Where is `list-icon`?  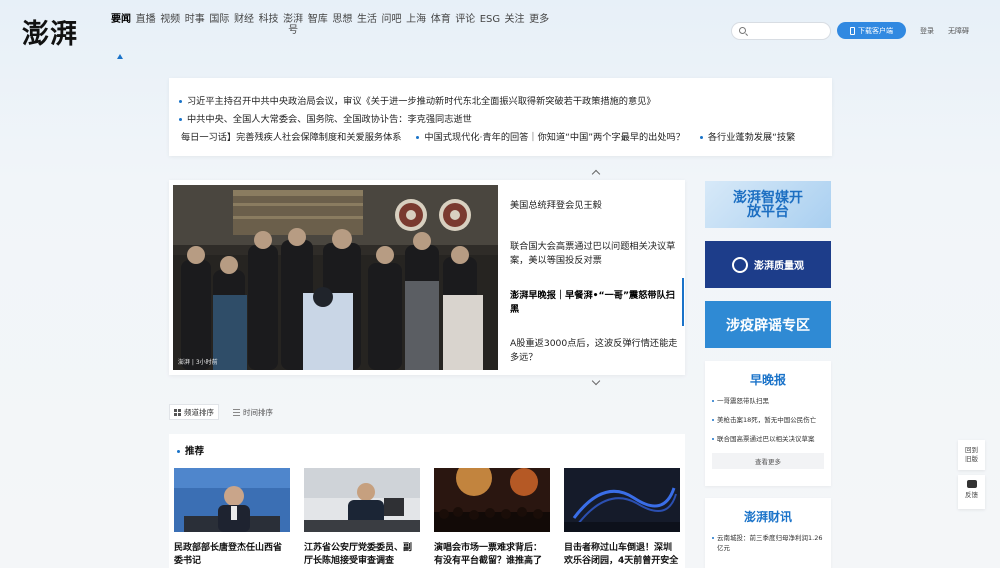
list-icon is located at coordinates (236, 412).